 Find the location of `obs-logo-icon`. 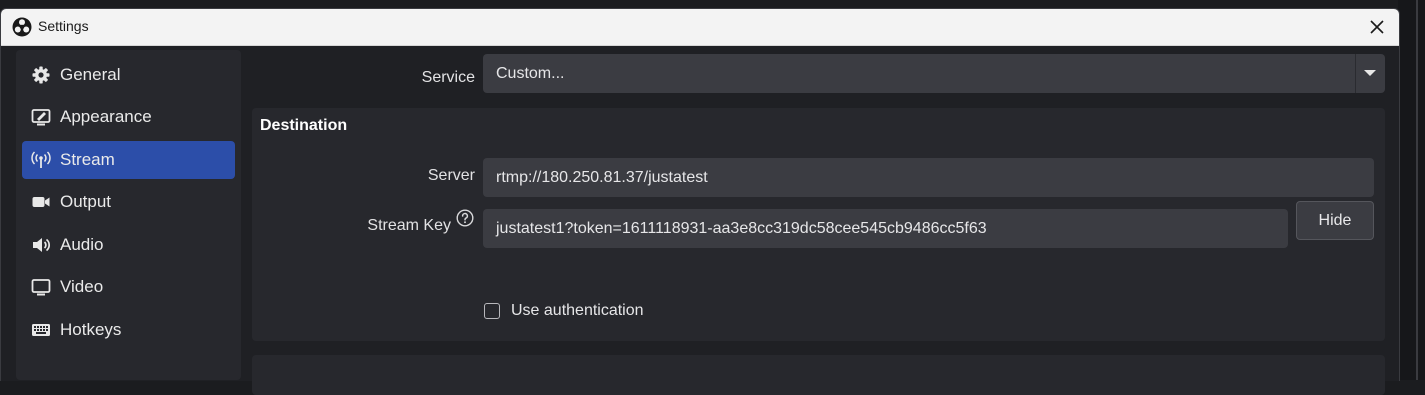

obs-logo-icon is located at coordinates (22, 27).